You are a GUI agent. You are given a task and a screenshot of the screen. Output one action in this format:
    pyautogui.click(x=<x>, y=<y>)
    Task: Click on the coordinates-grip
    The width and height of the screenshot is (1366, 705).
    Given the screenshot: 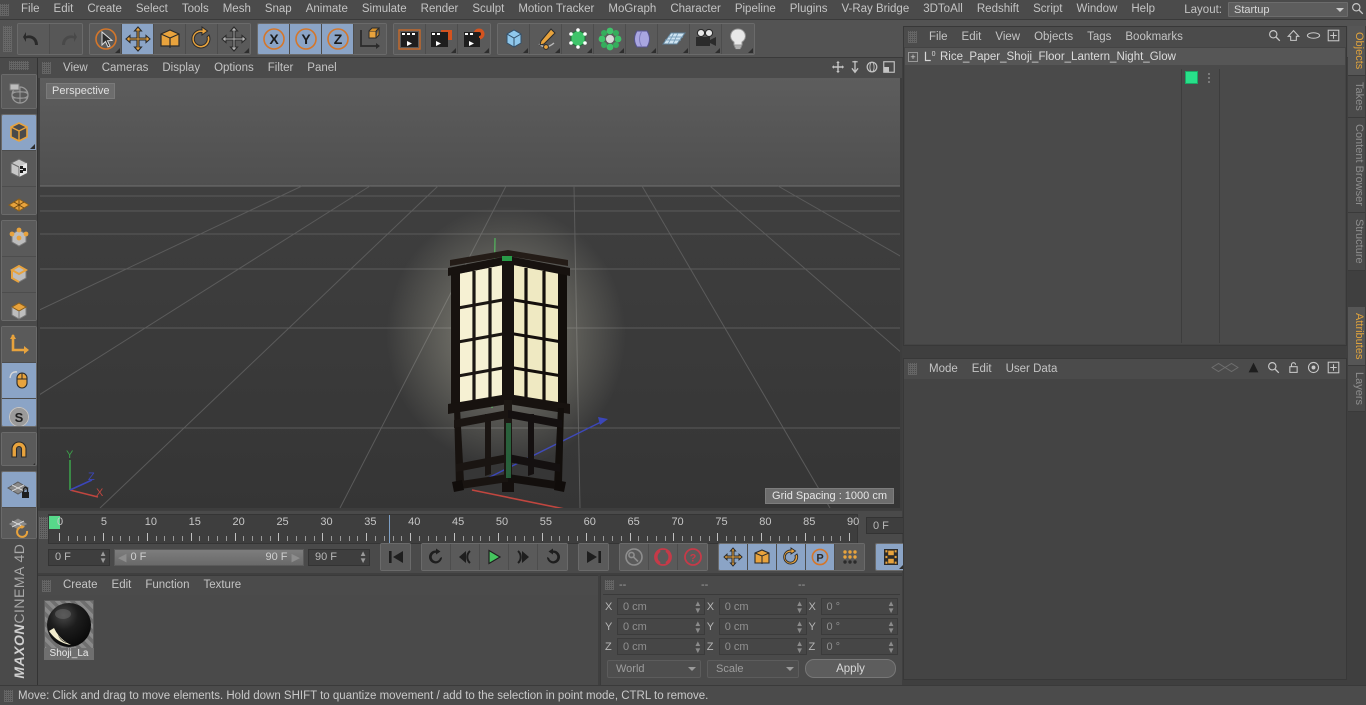 What is the action you would take?
    pyautogui.click(x=609, y=585)
    